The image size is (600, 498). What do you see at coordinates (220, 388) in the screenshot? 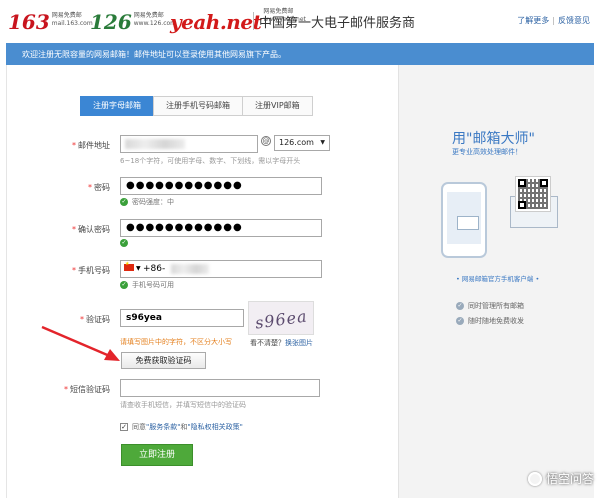
I see `sms-code-input` at bounding box center [220, 388].